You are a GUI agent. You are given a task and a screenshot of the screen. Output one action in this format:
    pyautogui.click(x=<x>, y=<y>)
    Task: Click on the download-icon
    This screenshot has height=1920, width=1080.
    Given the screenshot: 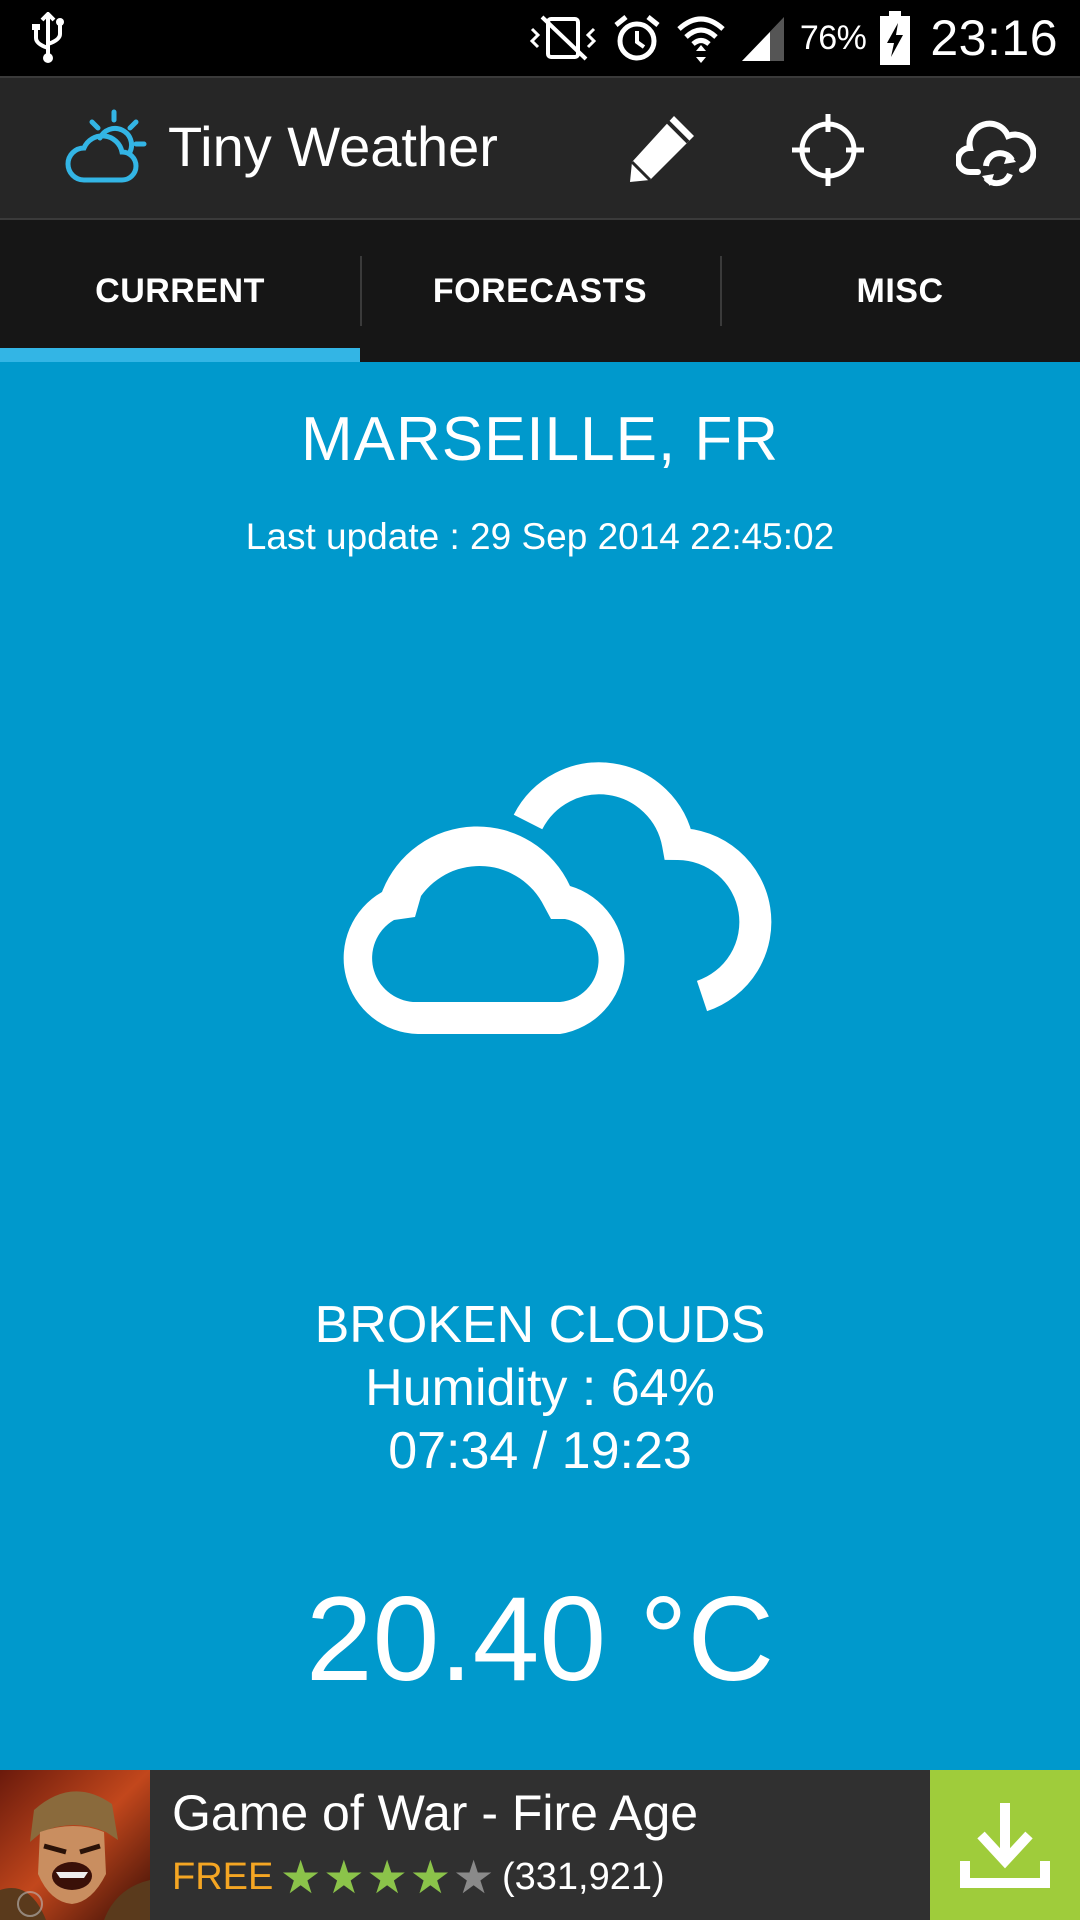 What is the action you would take?
    pyautogui.click(x=1005, y=1845)
    